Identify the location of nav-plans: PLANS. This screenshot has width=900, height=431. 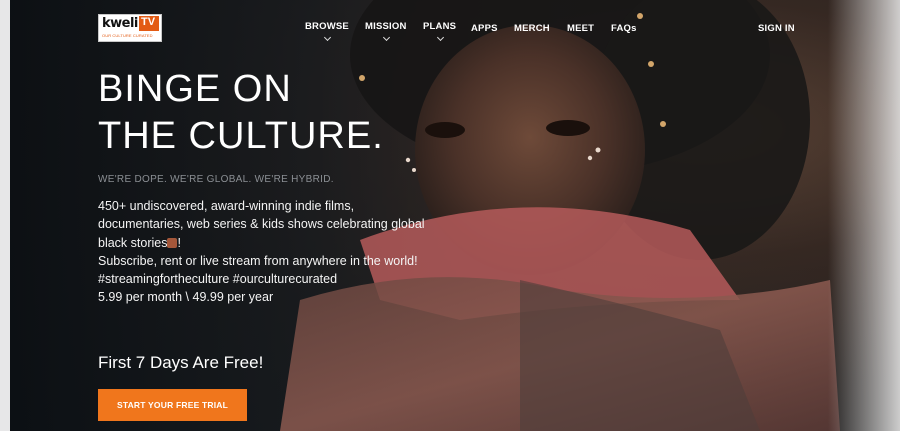
(440, 31).